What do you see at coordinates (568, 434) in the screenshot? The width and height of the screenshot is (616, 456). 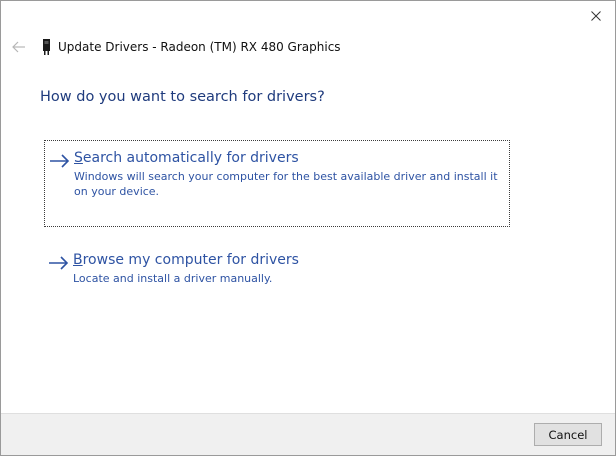 I see `cancel-button: Cancel` at bounding box center [568, 434].